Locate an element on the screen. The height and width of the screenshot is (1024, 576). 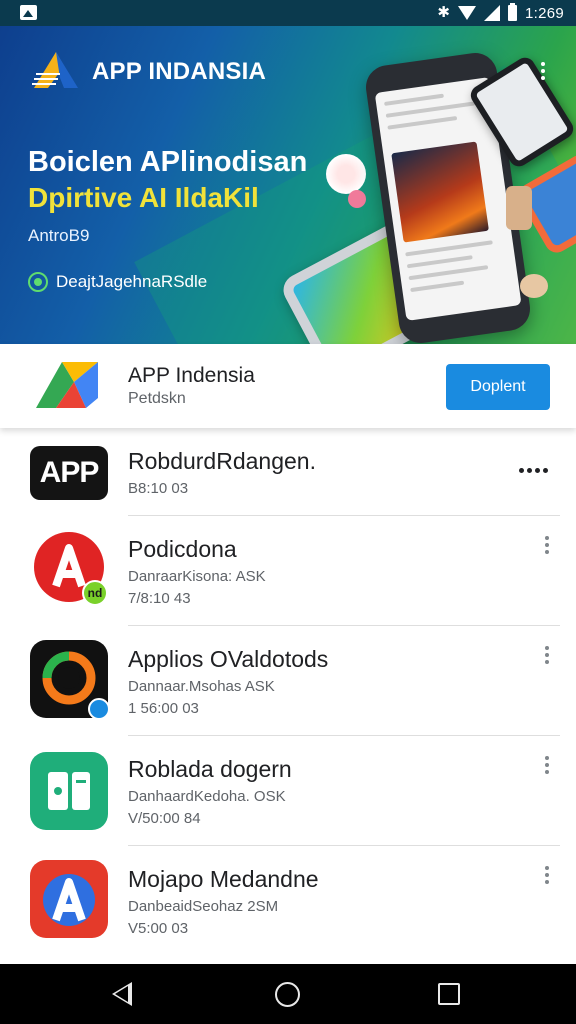
featured-app: APP Indensia Petdskn Doplent is located at coordinates (288, 386).